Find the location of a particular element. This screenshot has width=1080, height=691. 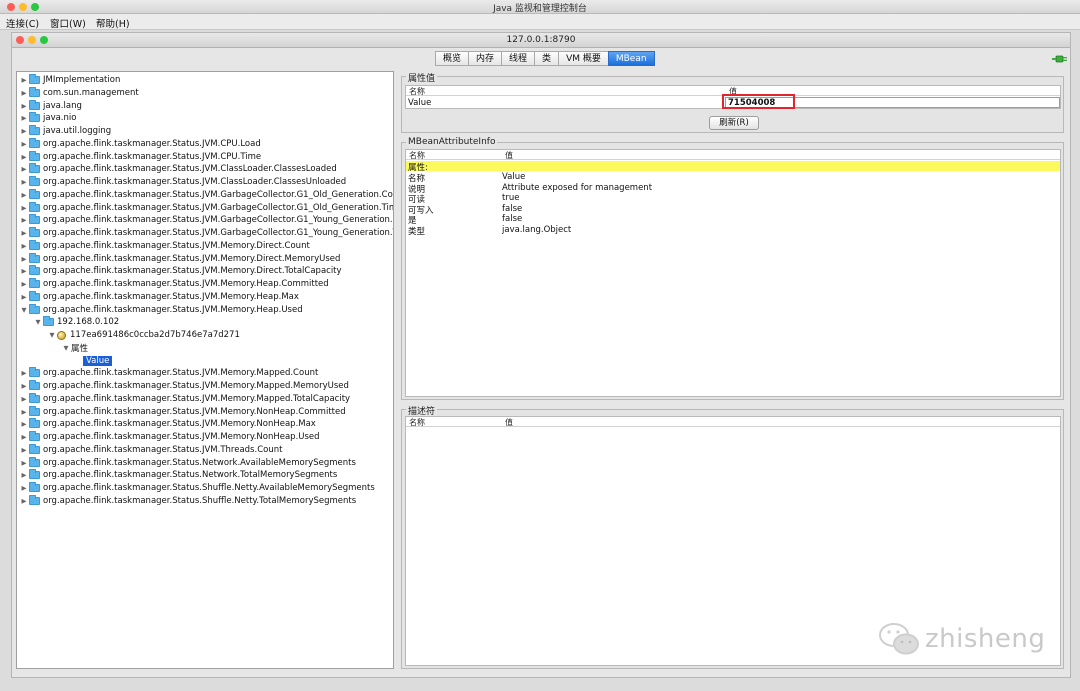

tab-classes: 类 is located at coordinates (546, 58).